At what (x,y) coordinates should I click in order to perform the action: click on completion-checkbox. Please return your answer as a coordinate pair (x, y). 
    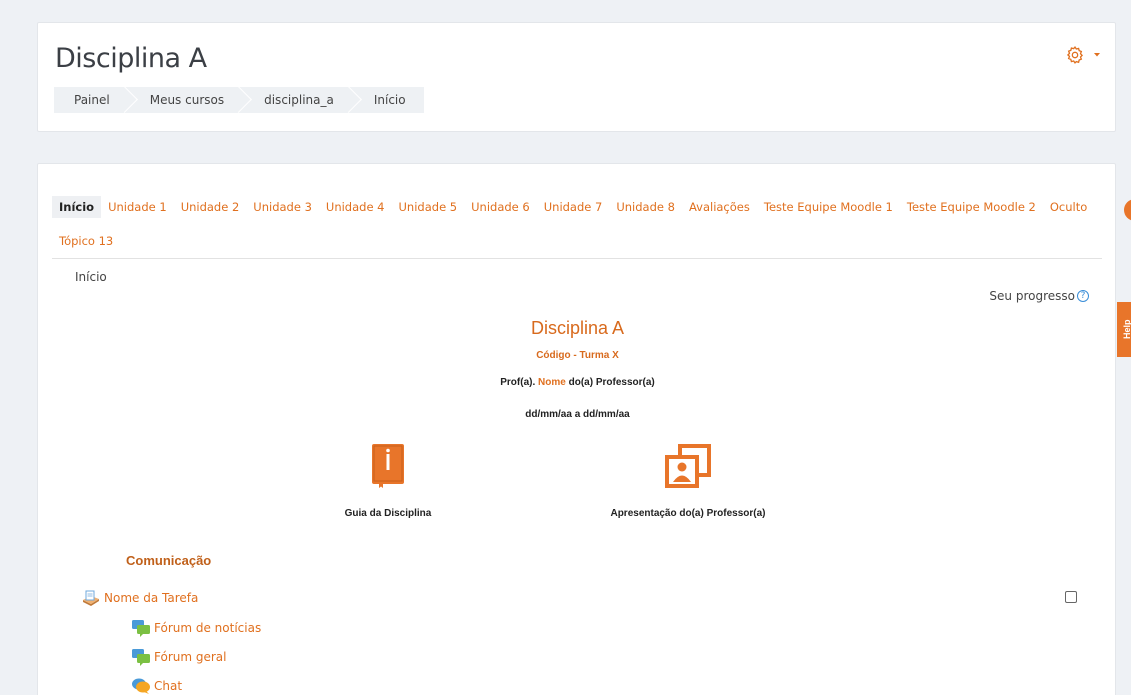
    Looking at the image, I should click on (1071, 597).